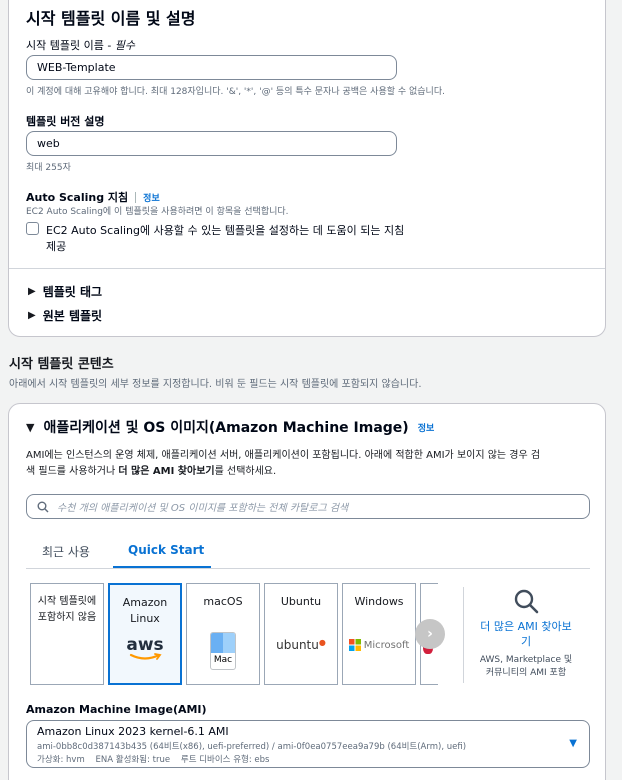 The image size is (622, 780). I want to click on ami-tile-windows: Windows Microsoft, so click(379, 634).